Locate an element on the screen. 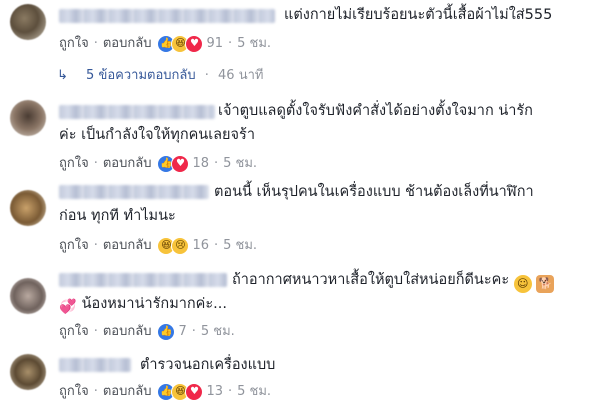 The width and height of the screenshot is (600, 408). view-replies-link: ↳ 5 ข้อความตอบกลับ · 46 นาที is located at coordinates (160, 76).